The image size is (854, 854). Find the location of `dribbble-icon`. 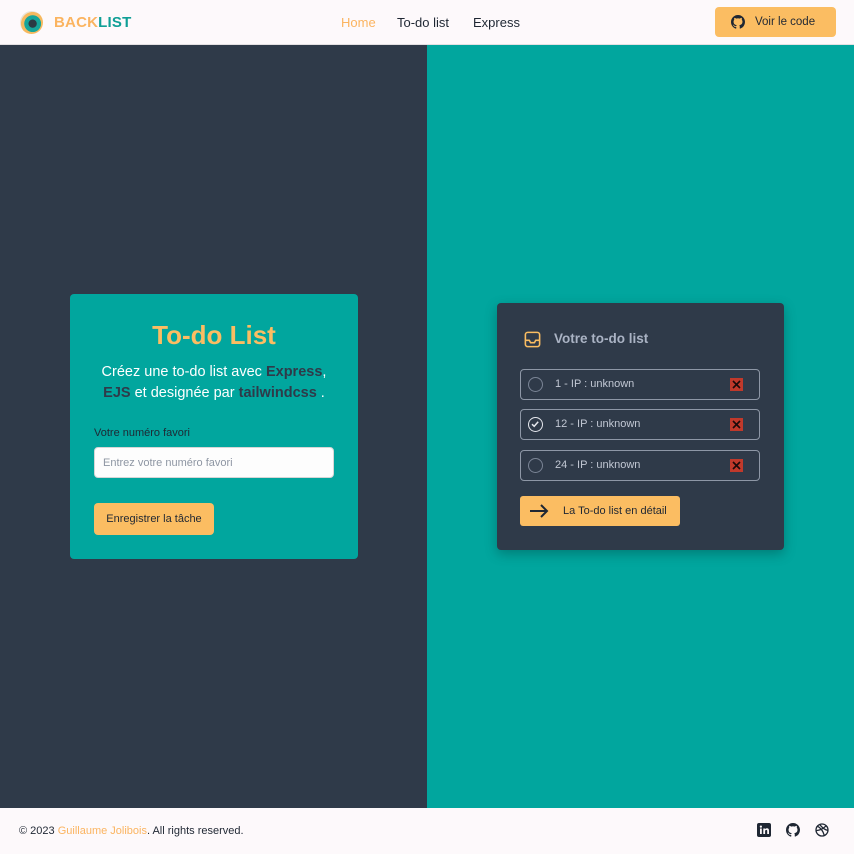

dribbble-icon is located at coordinates (822, 830).